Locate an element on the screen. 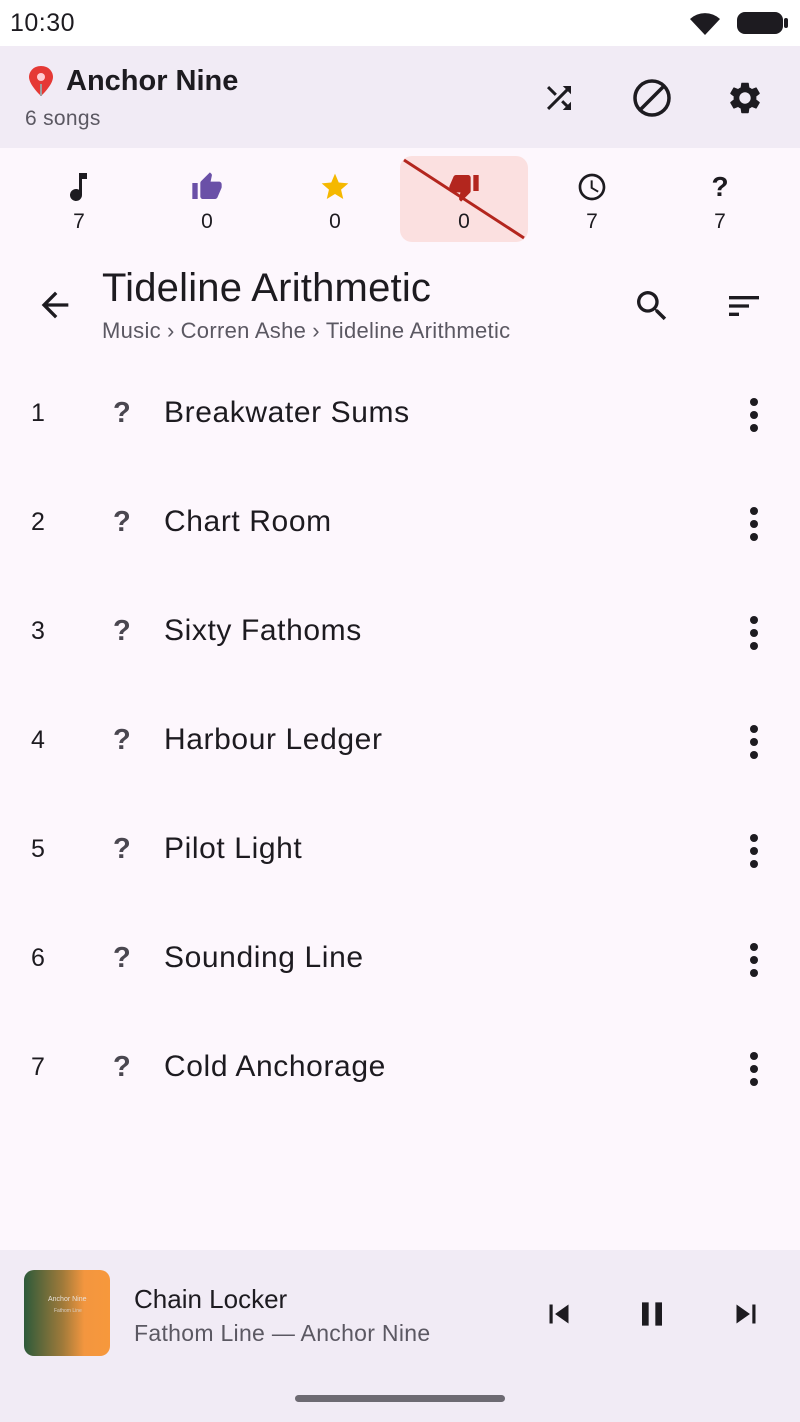 Image resolution: width=800 pixels, height=1422 pixels. back-button is located at coordinates (55, 305).